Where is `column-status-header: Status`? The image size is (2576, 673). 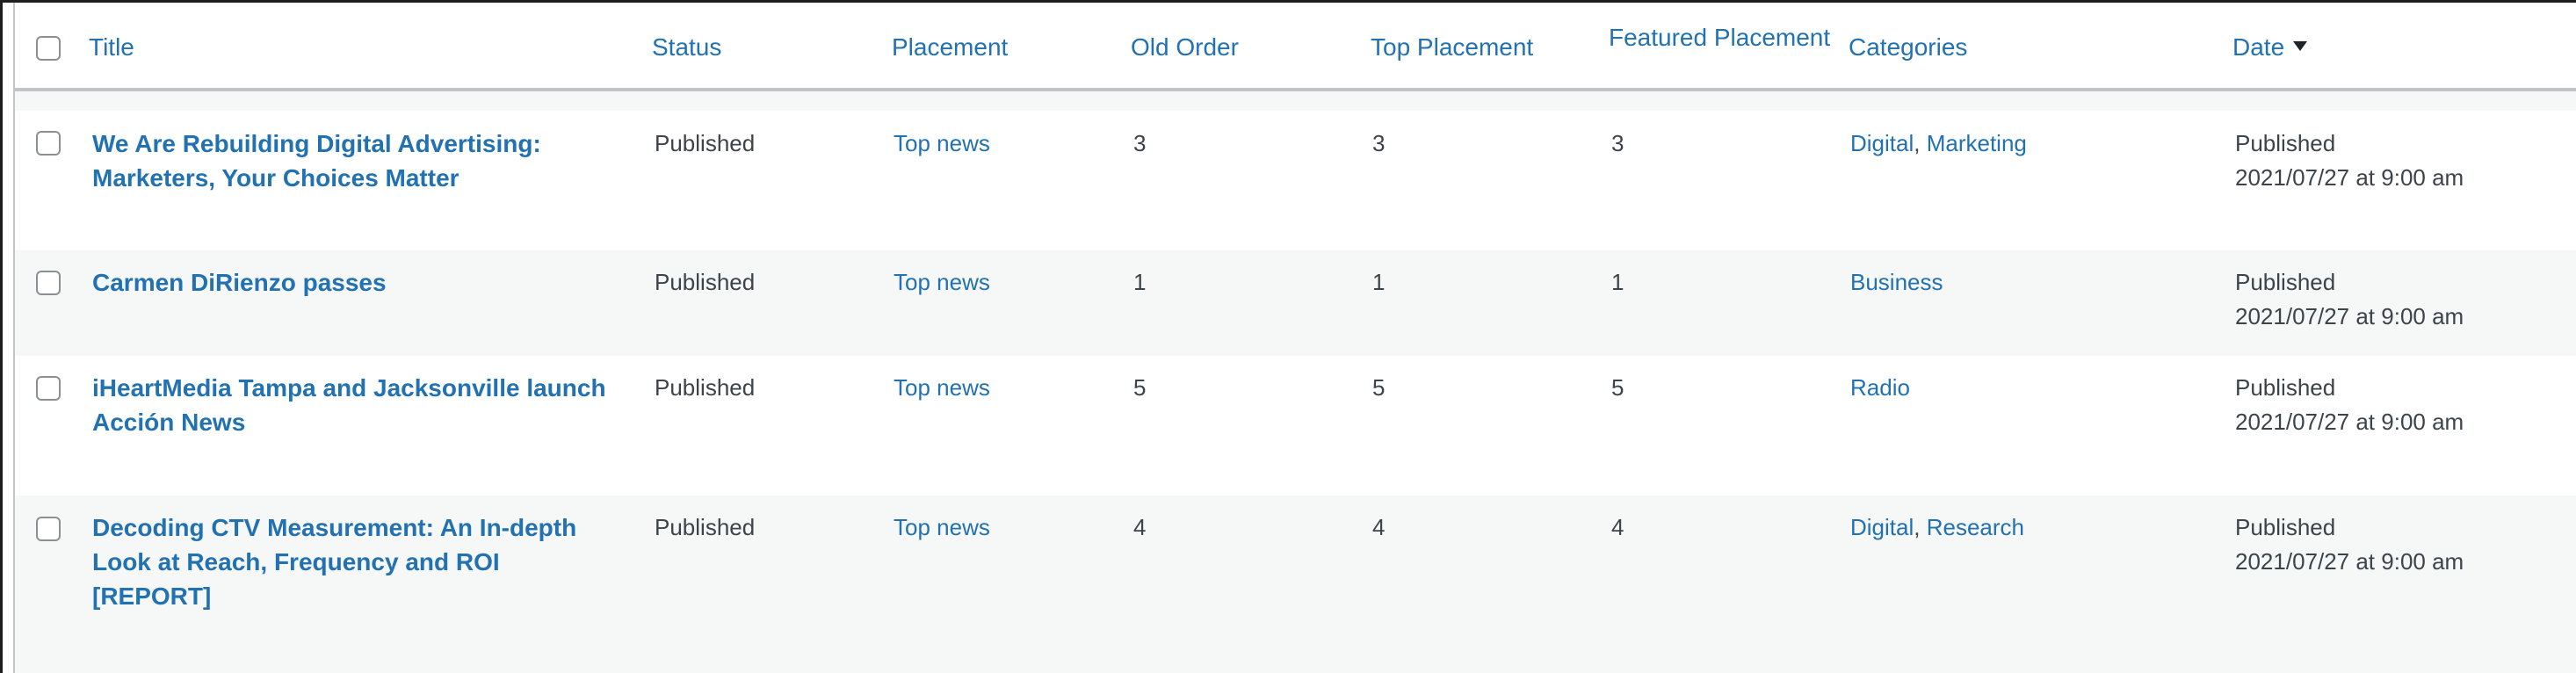
column-status-header: Status is located at coordinates (686, 47).